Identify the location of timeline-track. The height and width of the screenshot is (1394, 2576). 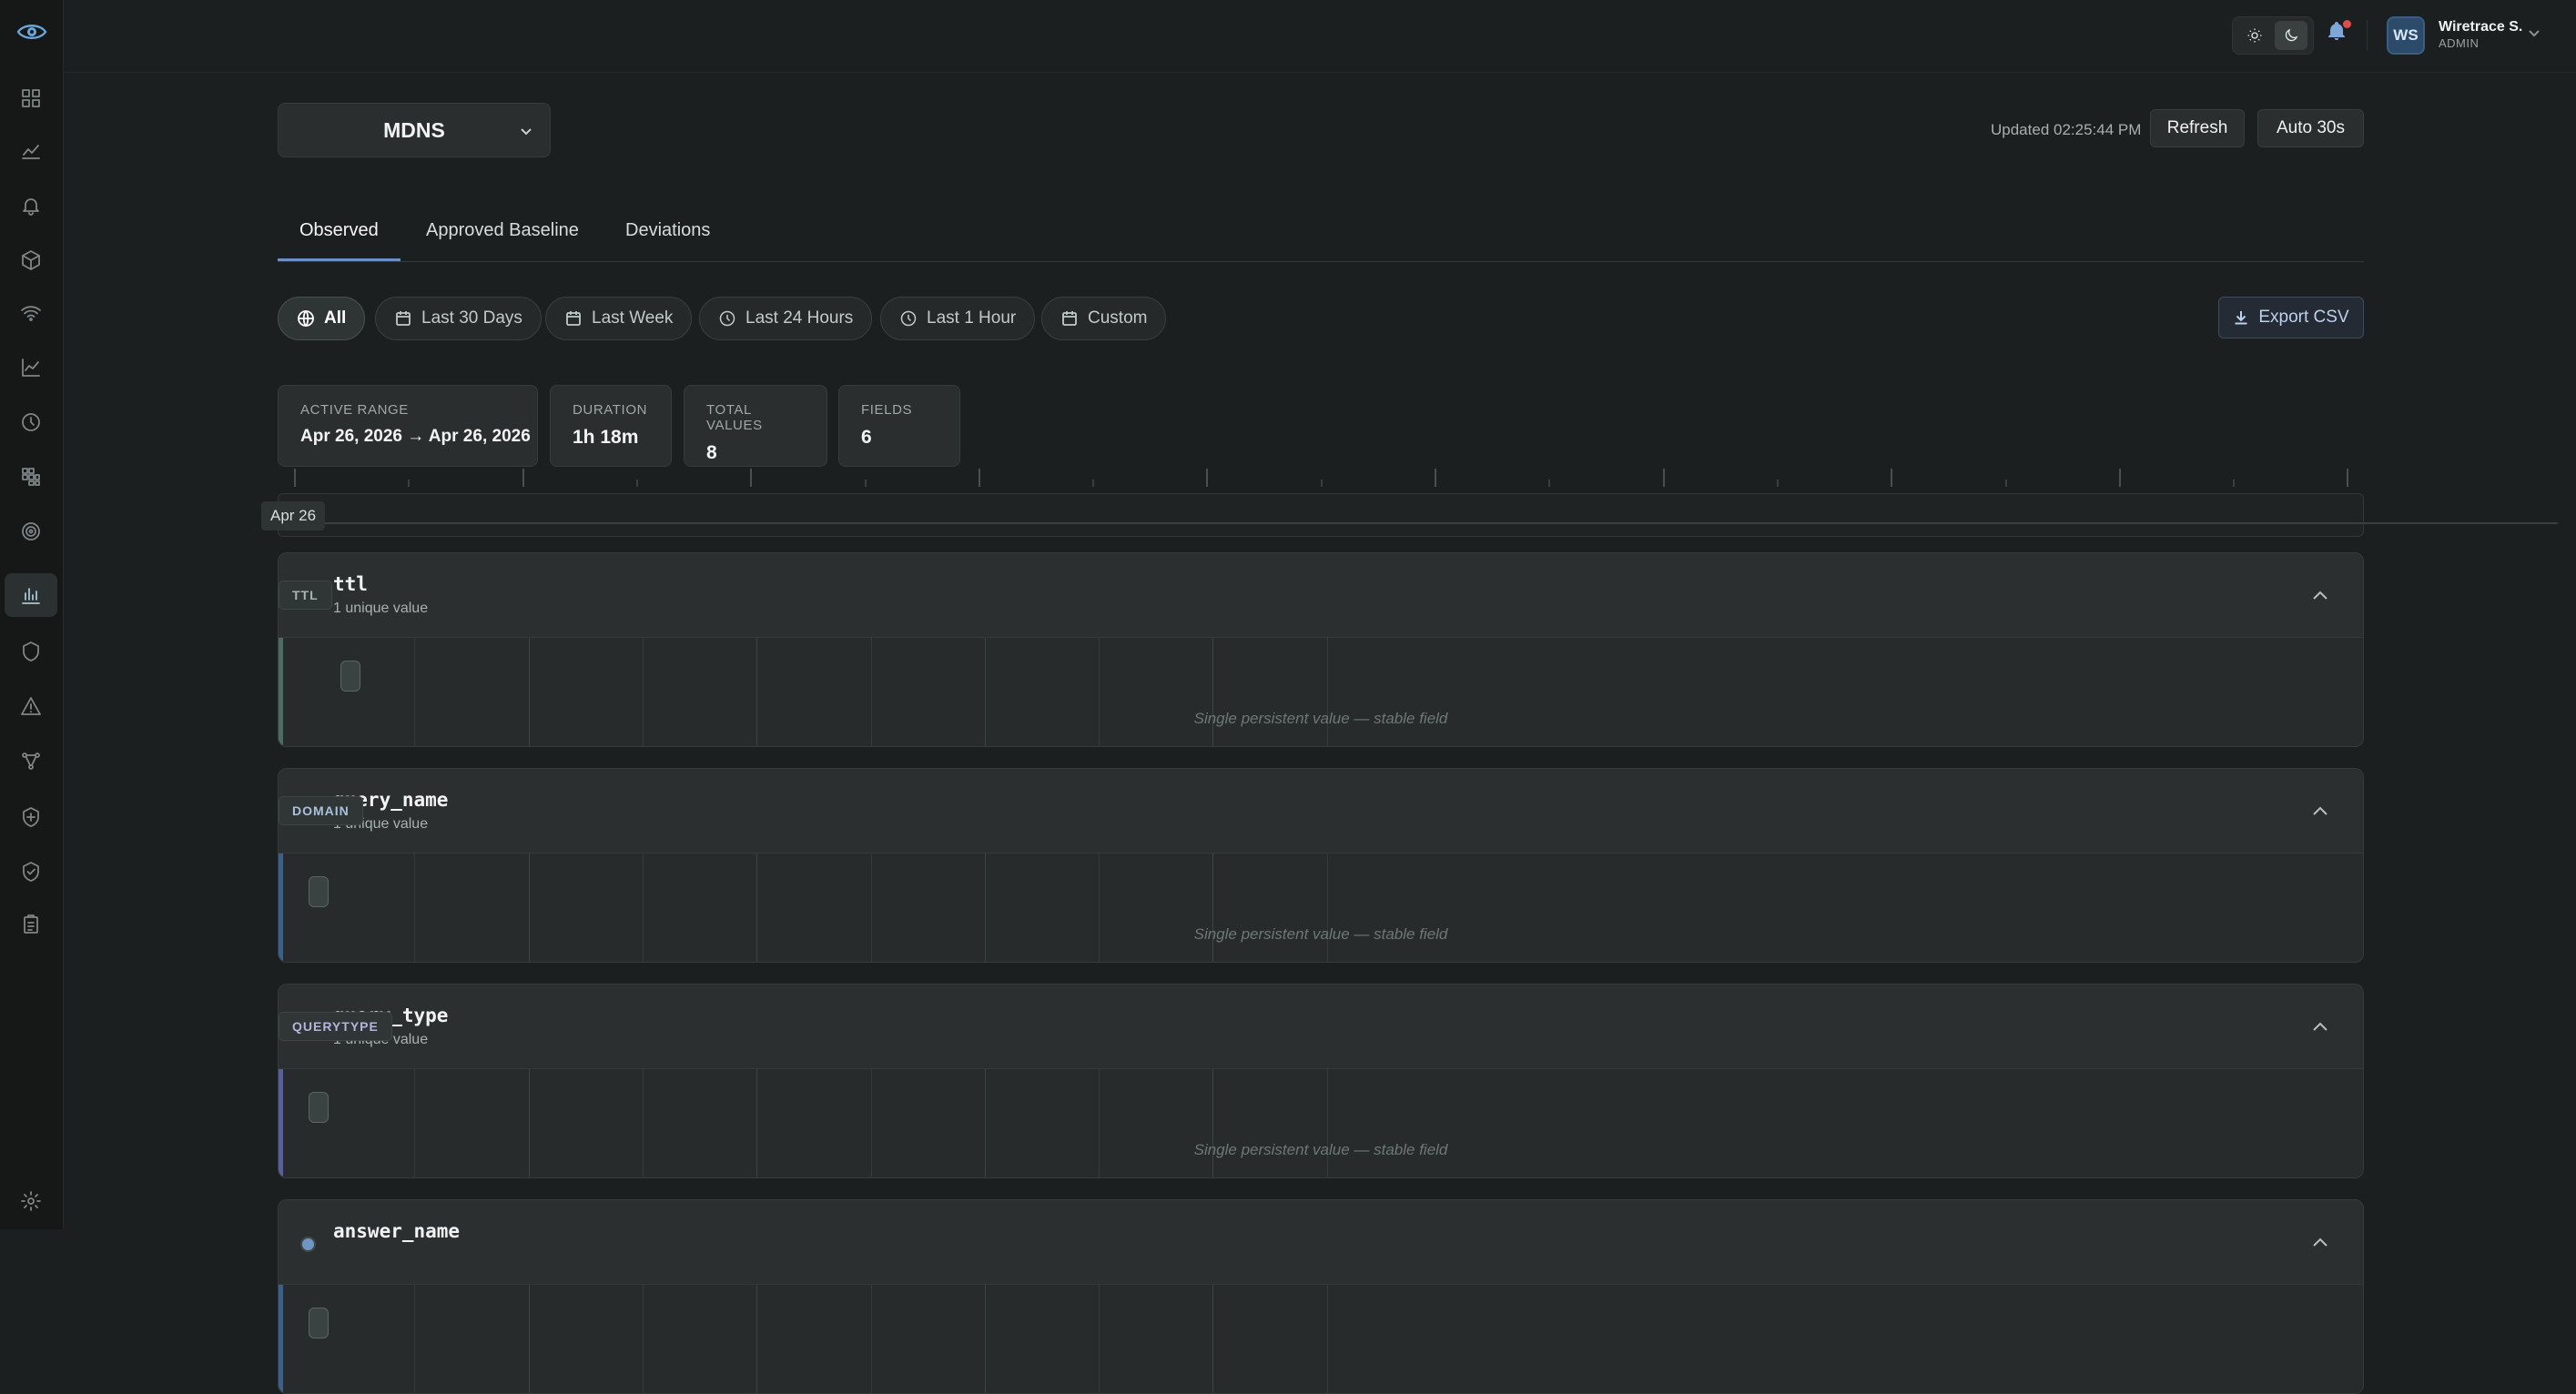
(1321, 515).